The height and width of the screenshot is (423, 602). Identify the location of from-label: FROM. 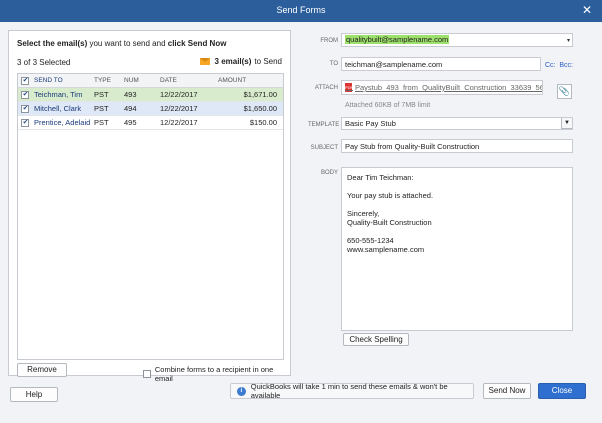
(329, 41).